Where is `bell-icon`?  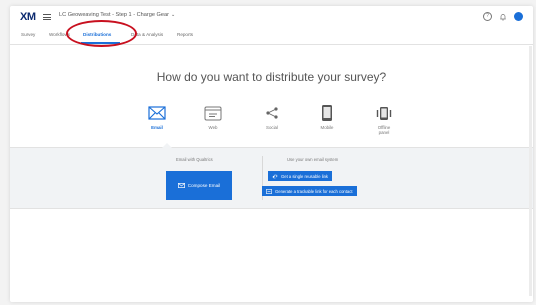
bell-icon is located at coordinates (503, 17).